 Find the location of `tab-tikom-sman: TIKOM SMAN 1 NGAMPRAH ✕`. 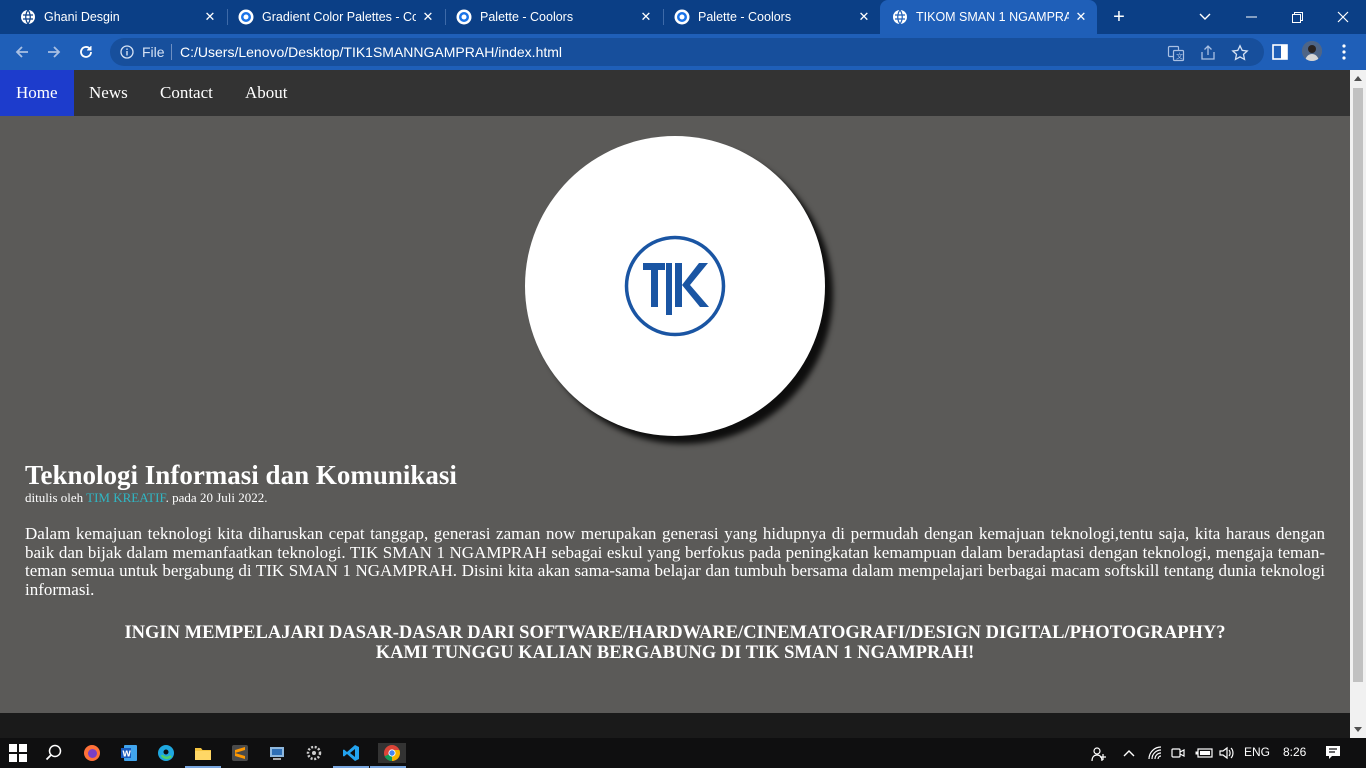

tab-tikom-sman: TIKOM SMAN 1 NGAMPRAH ✕ is located at coordinates (988, 17).